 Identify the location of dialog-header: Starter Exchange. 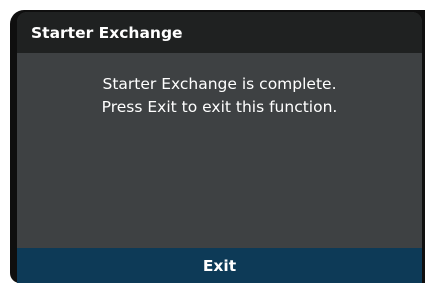
(219, 32).